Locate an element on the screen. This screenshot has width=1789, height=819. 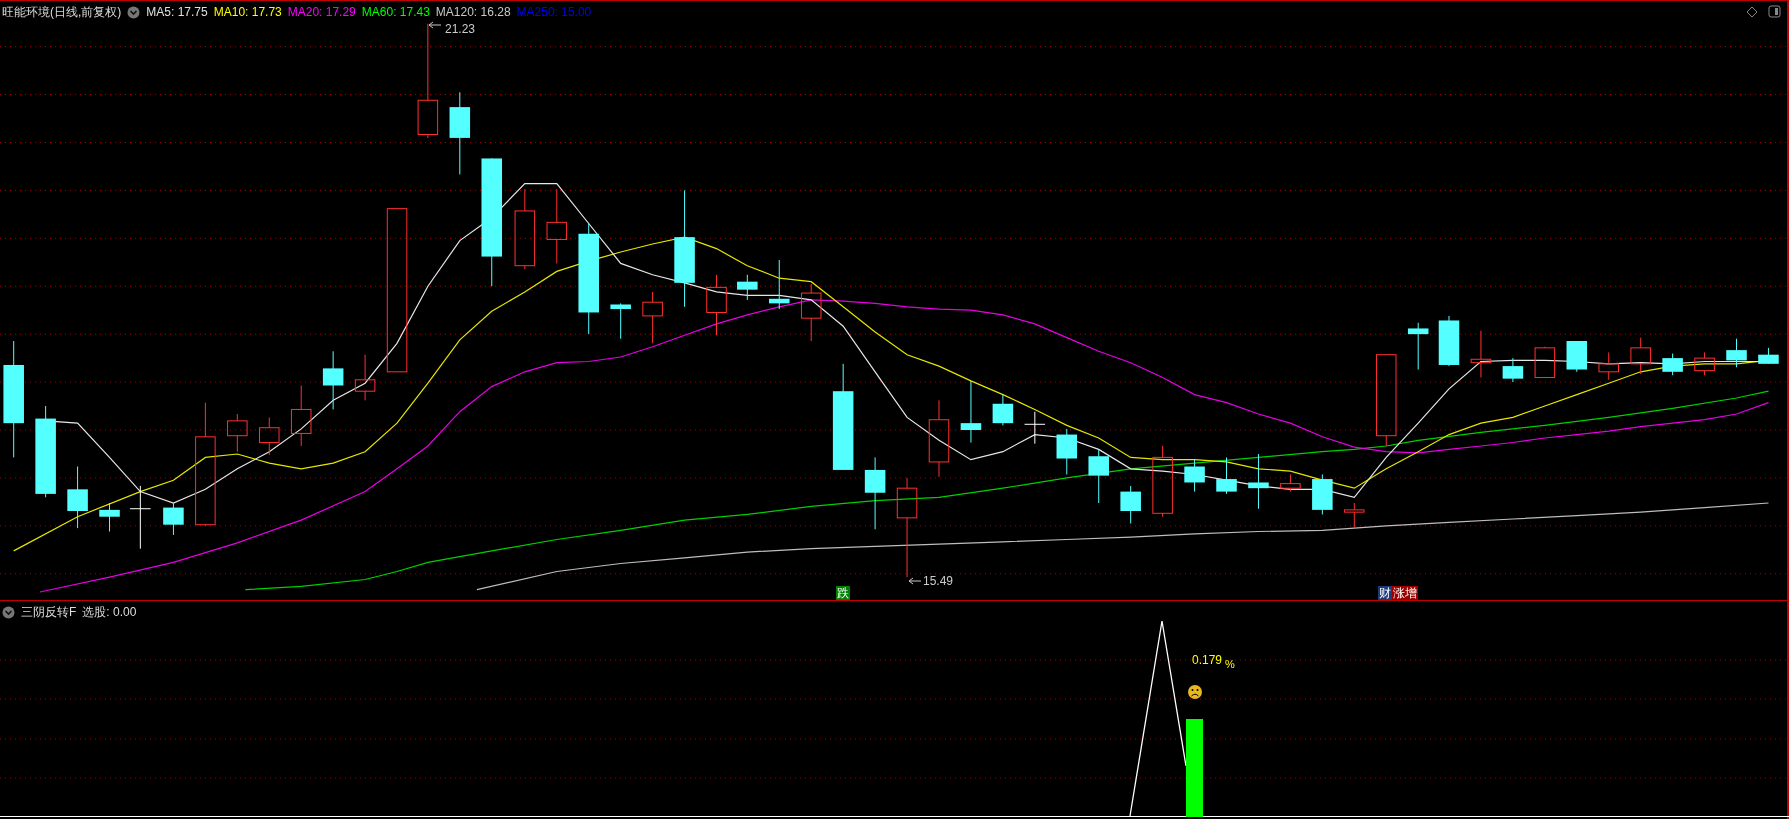
moving-average-label: MA5: 17.75 is located at coordinates (177, 12).